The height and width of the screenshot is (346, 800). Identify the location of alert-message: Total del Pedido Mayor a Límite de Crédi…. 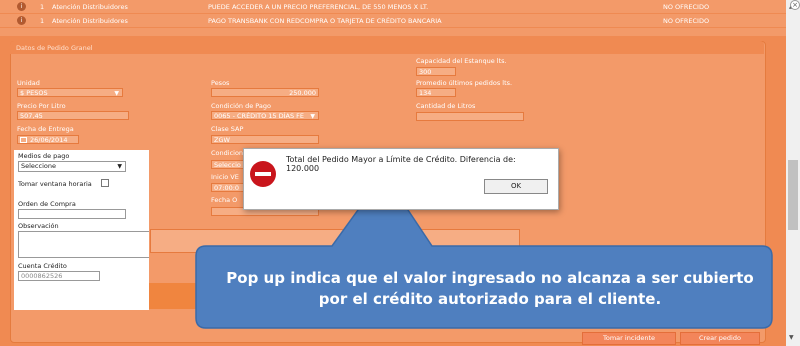
(401, 164).